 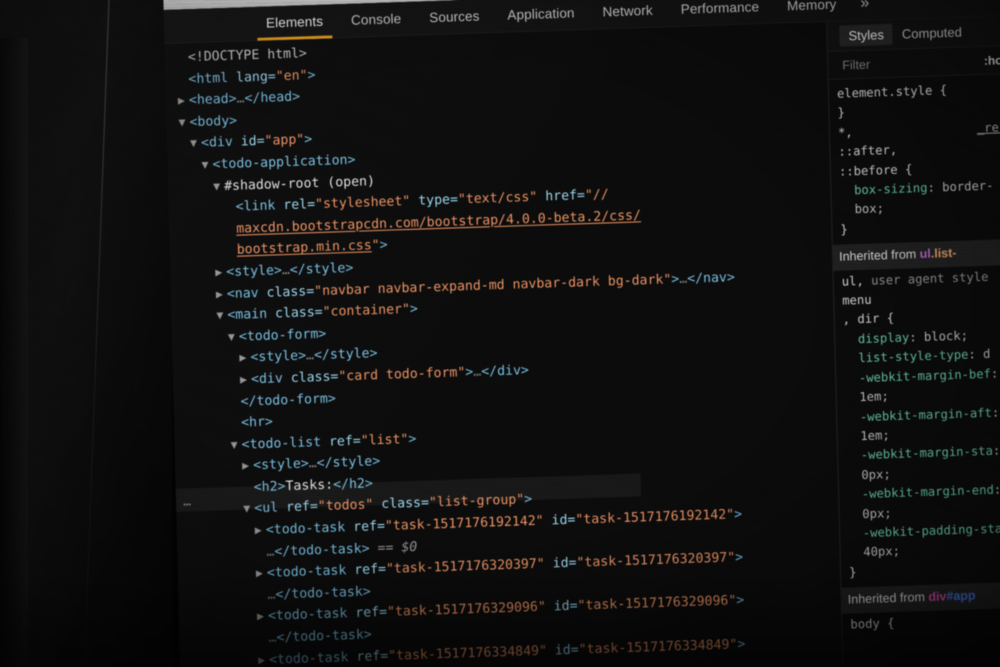 I want to click on dom-line-content: </todo-form>, so click(x=288, y=400).